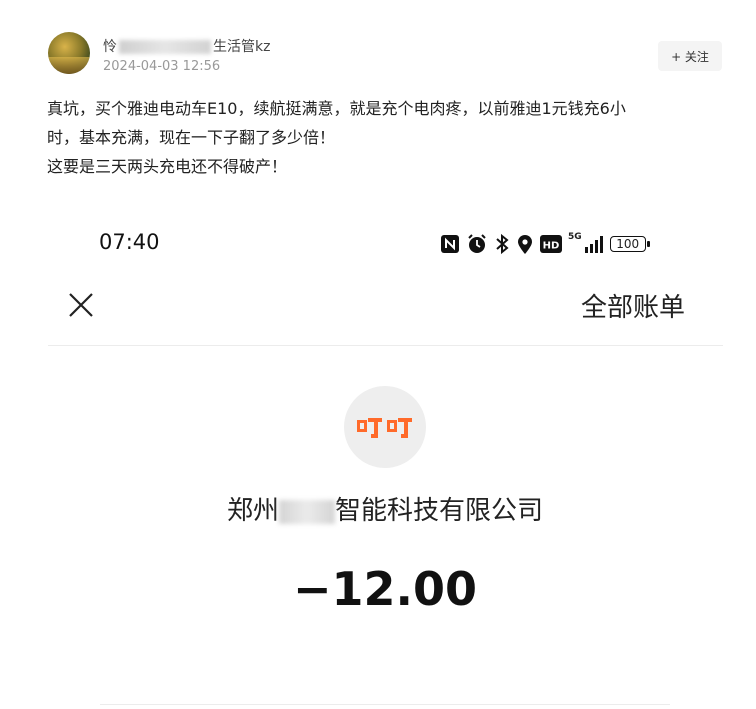  Describe the element at coordinates (110, 47) in the screenshot. I see `username-prefix: 怜` at that location.